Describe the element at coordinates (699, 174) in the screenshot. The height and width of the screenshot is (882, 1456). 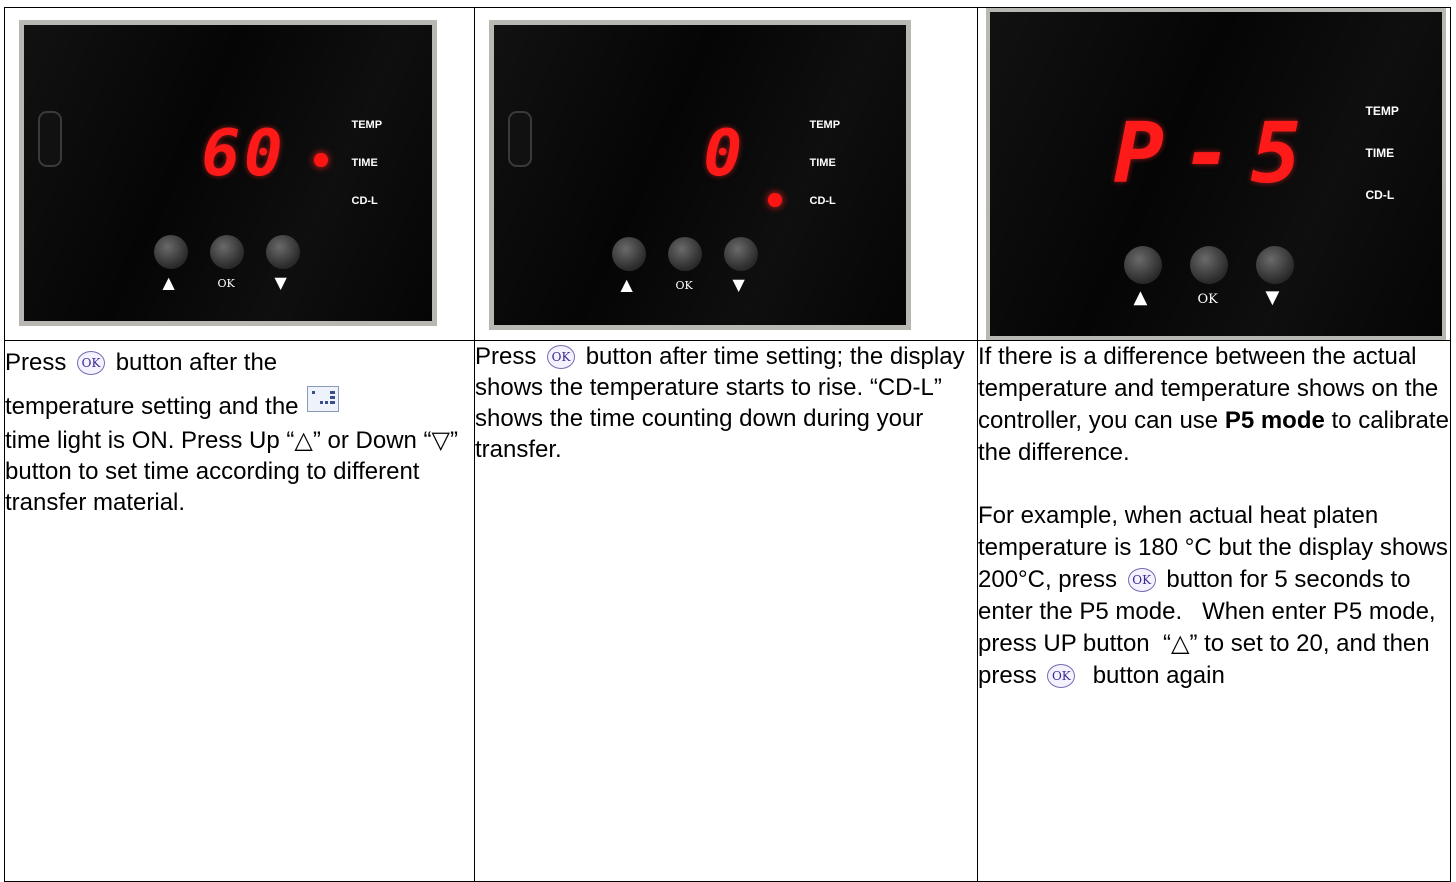
I see `controller-photo-2: 0 TEMP TIME CD-L ▲ OK ▼` at that location.